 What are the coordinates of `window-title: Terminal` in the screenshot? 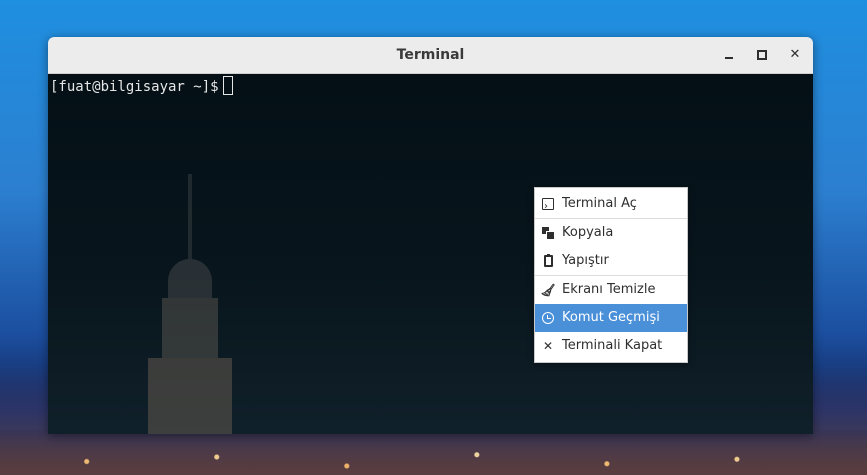 It's located at (430, 55).